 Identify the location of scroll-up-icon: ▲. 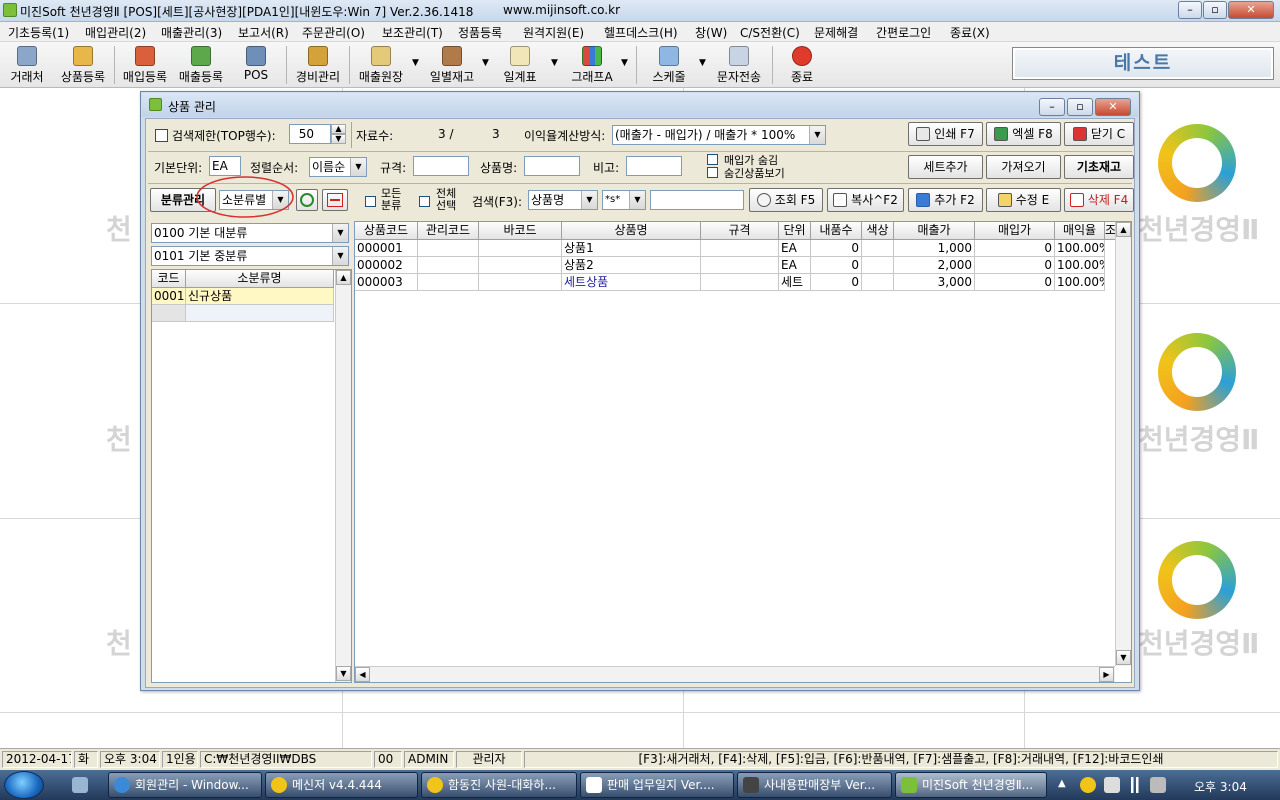
(343, 277).